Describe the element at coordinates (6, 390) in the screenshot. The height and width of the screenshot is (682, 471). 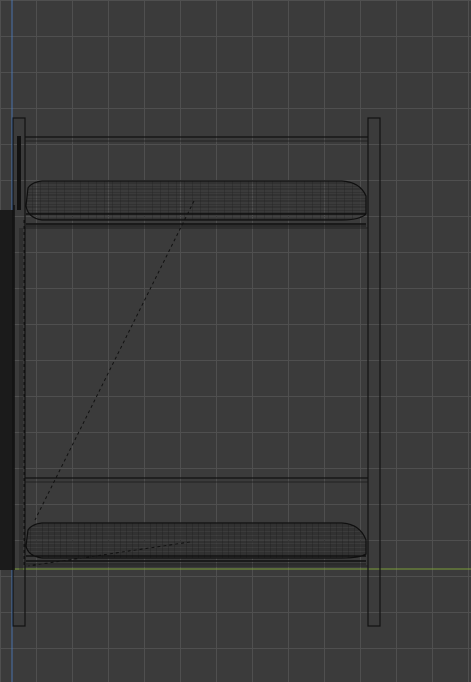
I see `left-shadow-rect` at that location.